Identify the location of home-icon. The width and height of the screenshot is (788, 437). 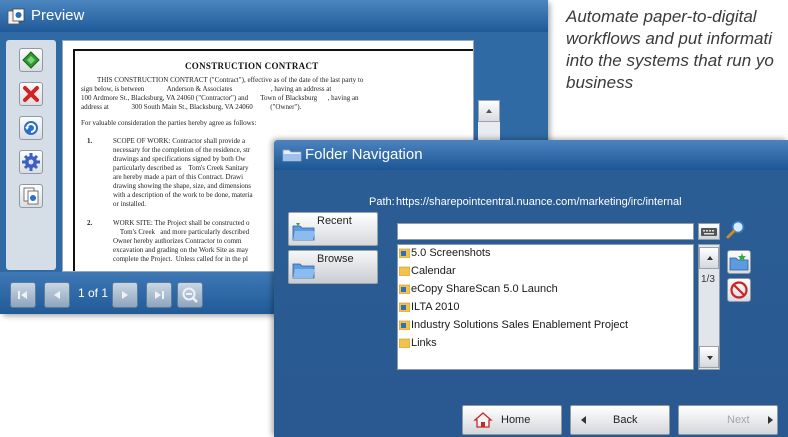
(483, 420).